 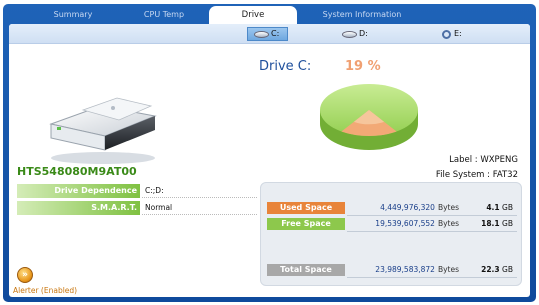 What do you see at coordinates (458, 33) in the screenshot?
I see `drive-e-label: E:` at bounding box center [458, 33].